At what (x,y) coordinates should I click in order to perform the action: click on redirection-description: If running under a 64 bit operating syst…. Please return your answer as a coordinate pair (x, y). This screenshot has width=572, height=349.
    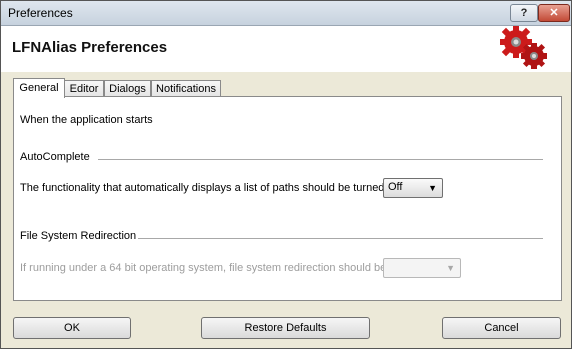
    Looking at the image, I should click on (203, 268).